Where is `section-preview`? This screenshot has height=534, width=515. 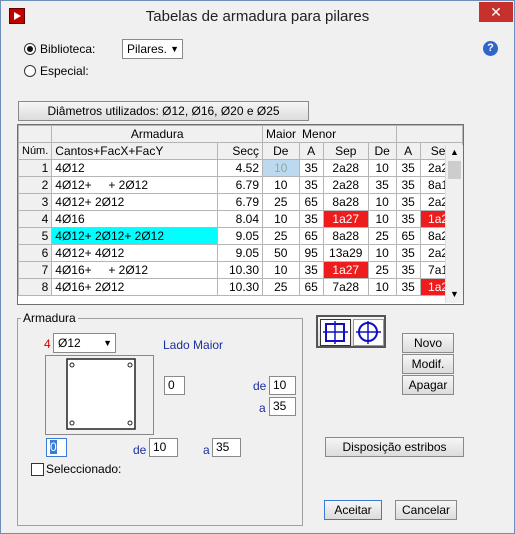 section-preview is located at coordinates (99, 395).